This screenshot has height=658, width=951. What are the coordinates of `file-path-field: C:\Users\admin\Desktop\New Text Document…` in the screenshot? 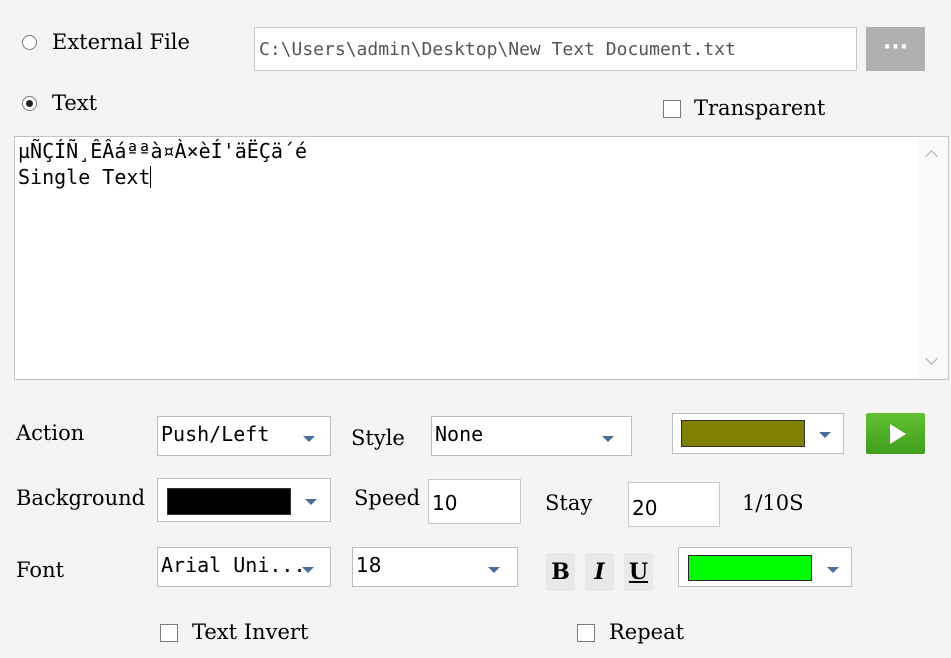 It's located at (555, 49).